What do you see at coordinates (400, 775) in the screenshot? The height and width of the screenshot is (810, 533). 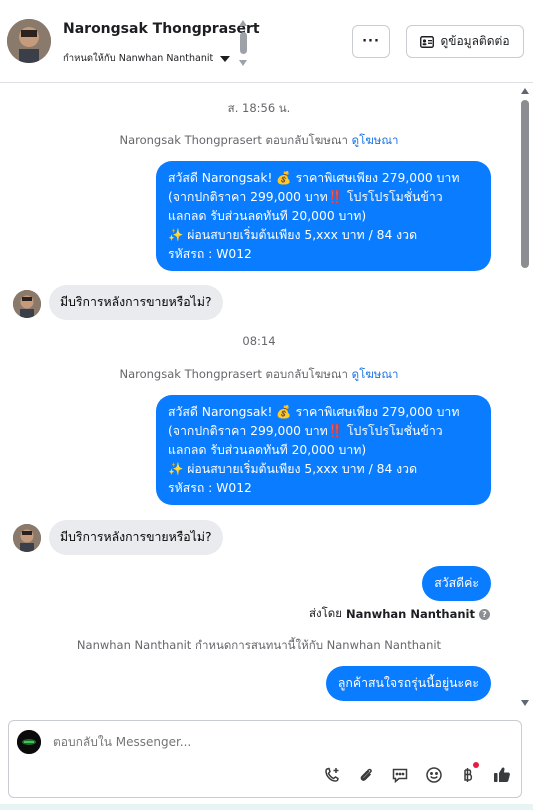 I see `saved-reply-icon` at bounding box center [400, 775].